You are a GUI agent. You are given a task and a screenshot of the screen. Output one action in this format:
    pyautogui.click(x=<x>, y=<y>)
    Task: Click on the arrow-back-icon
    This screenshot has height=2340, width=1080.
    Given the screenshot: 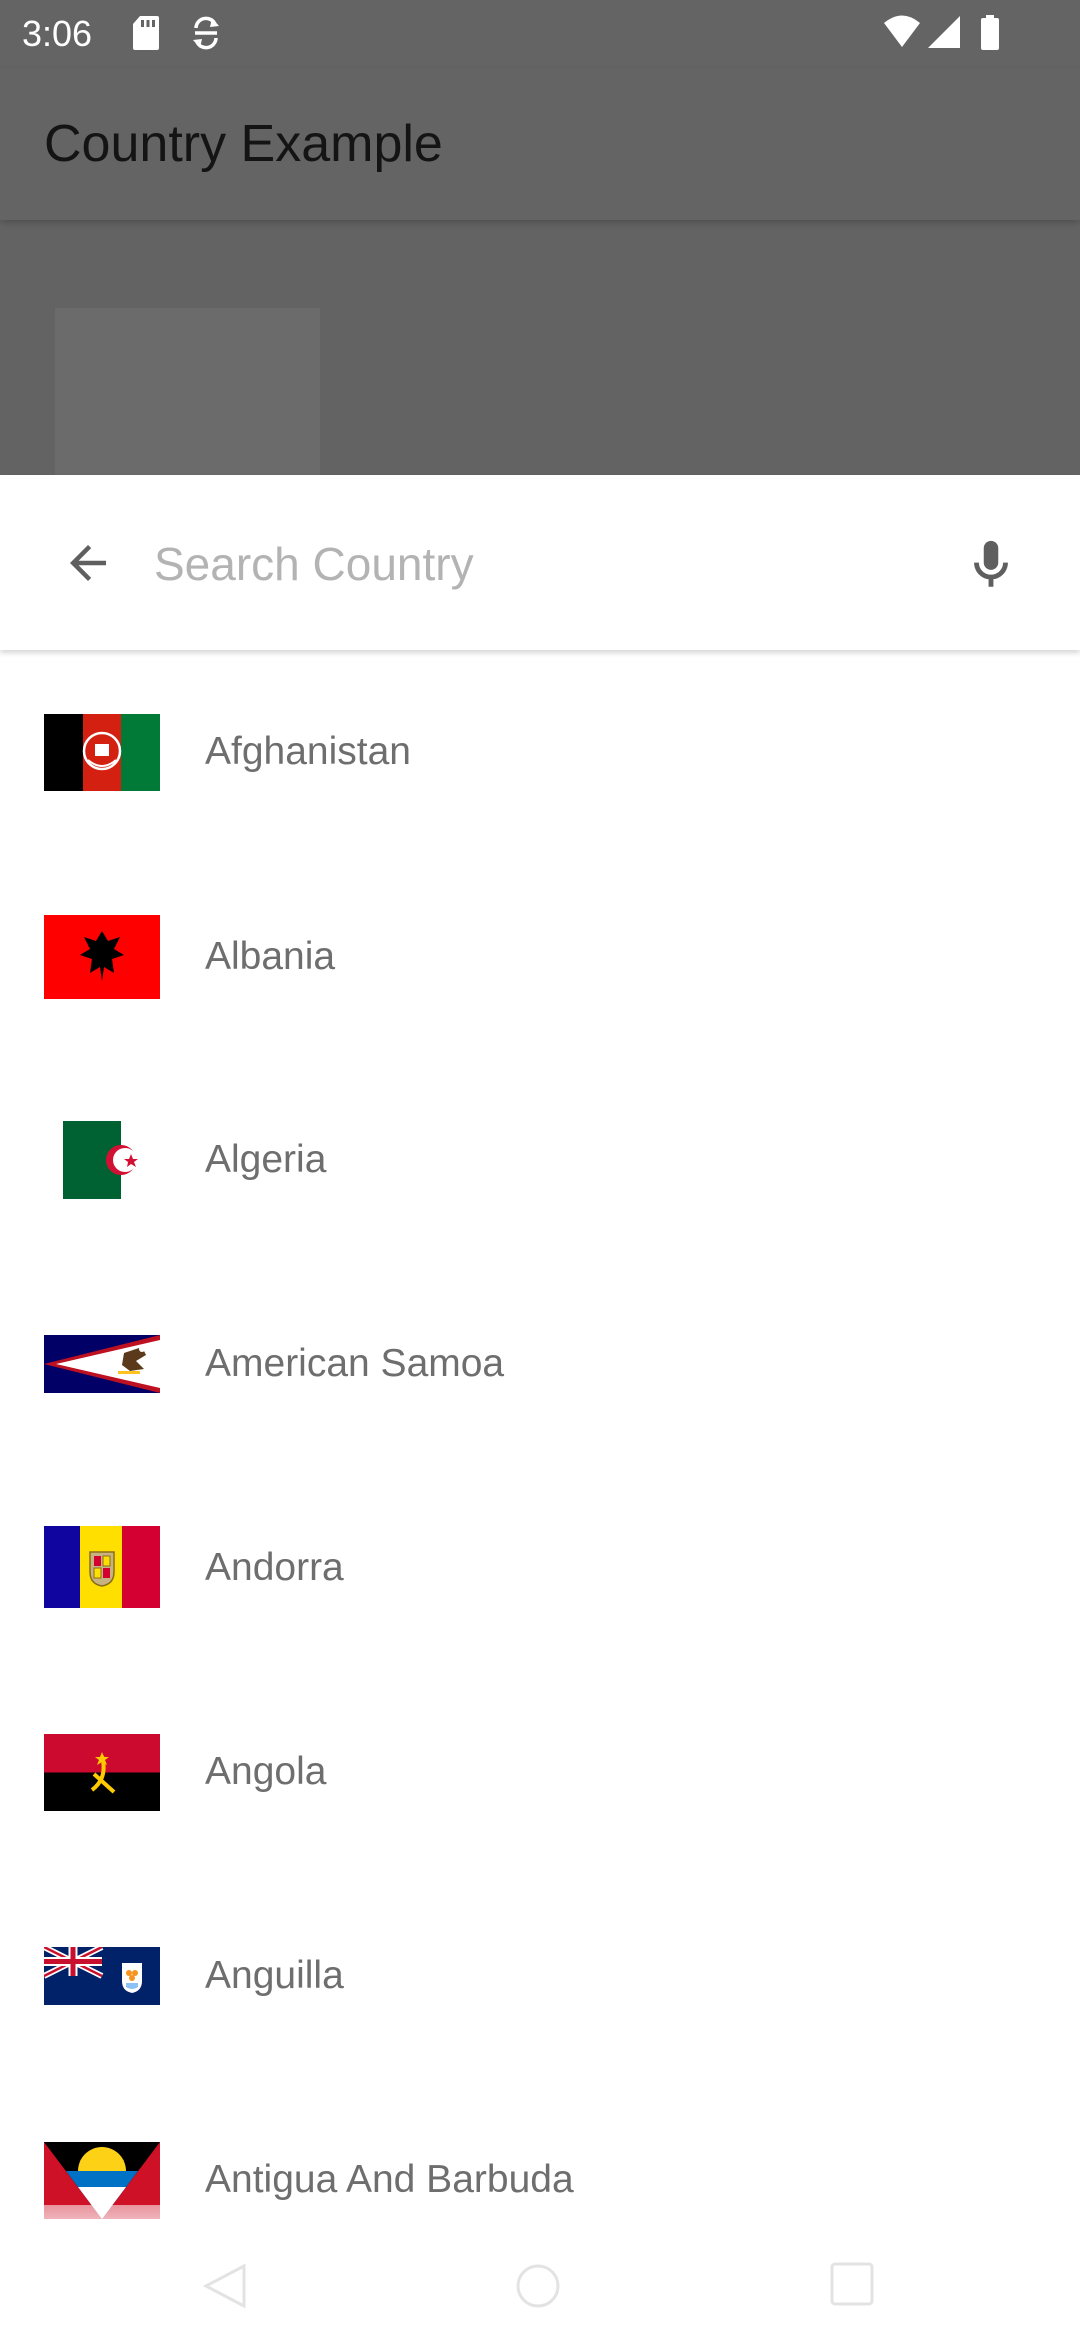 What is the action you would take?
    pyautogui.click(x=88, y=563)
    